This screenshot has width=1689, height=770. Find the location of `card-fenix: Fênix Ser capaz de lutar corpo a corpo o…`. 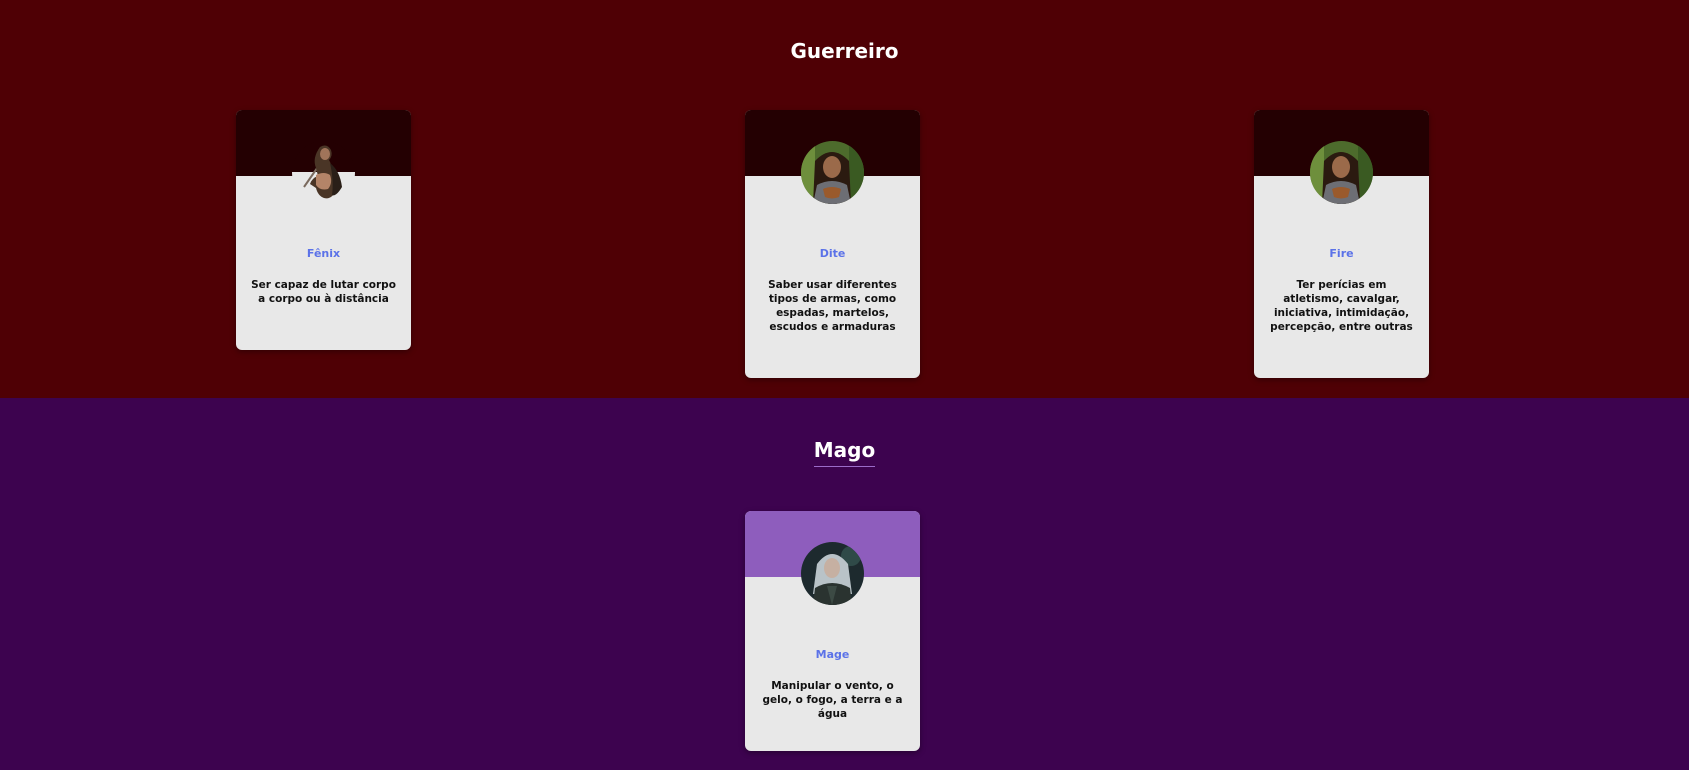

card-fenix: Fênix Ser capaz de lutar corpo a corpo o… is located at coordinates (323, 230).